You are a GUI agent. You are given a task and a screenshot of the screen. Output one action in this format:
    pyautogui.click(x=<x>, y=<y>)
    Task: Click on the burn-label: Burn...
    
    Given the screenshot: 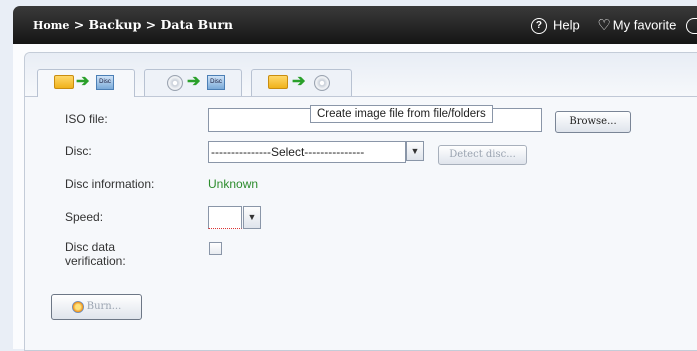 What is the action you would take?
    pyautogui.click(x=104, y=306)
    